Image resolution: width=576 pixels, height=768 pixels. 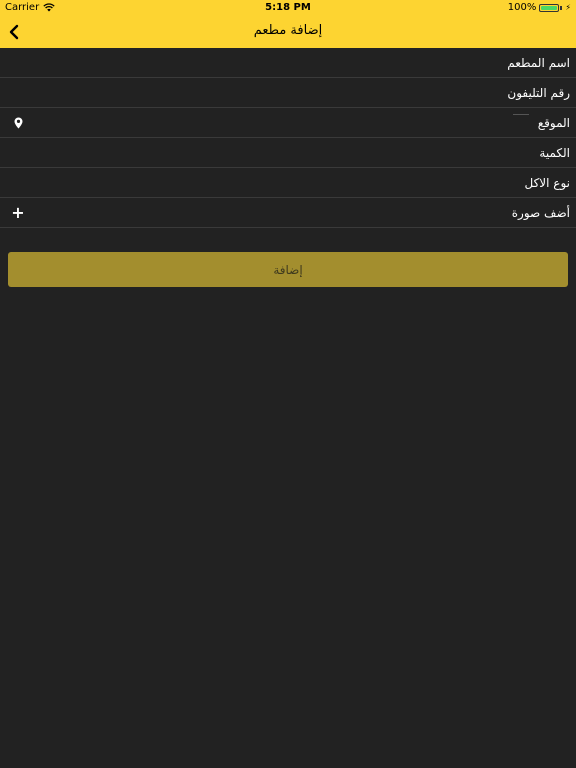 What do you see at coordinates (568, 7) in the screenshot?
I see `charging-icon: ⚡` at bounding box center [568, 7].